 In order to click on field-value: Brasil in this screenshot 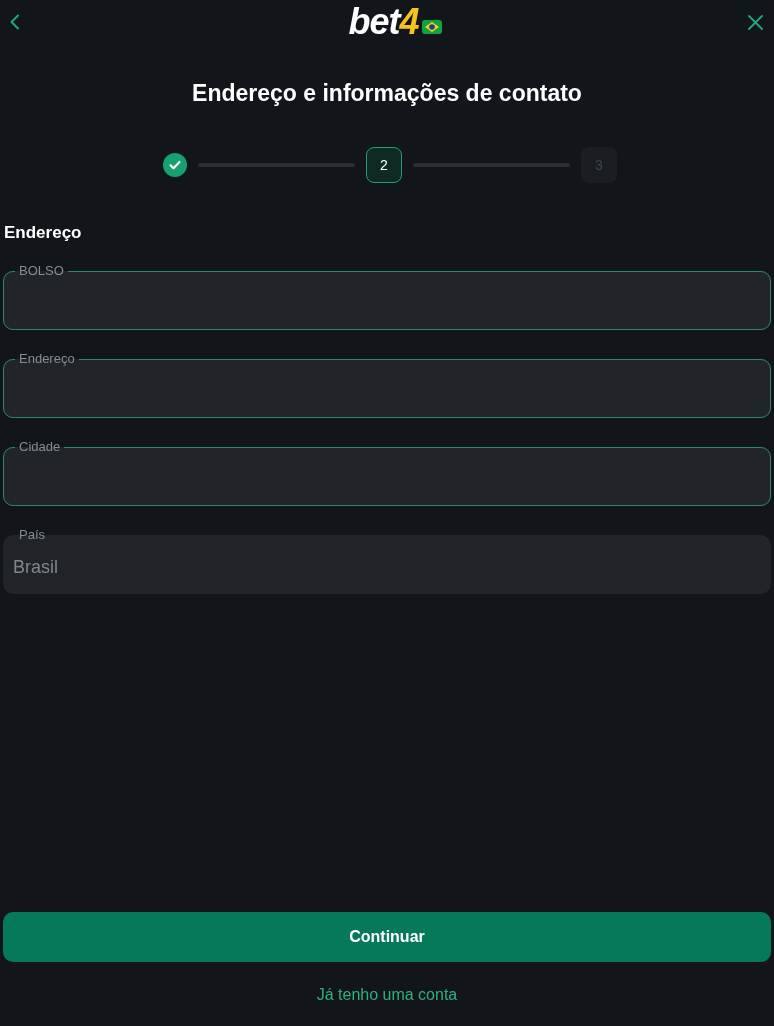, I will do `click(35, 567)`.